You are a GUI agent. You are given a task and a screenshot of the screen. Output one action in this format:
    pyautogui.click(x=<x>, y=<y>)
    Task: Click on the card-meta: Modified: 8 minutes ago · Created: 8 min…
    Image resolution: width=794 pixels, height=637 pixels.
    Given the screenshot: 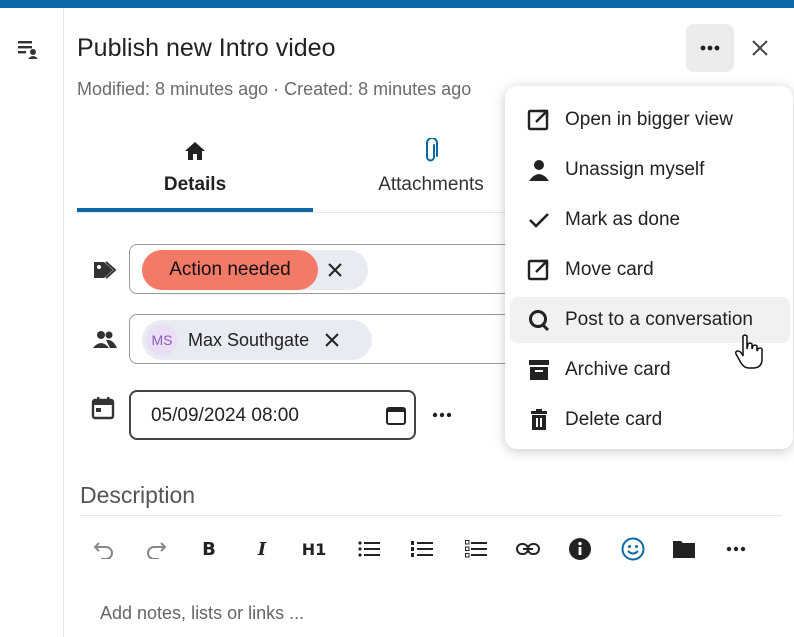 What is the action you would take?
    pyautogui.click(x=274, y=89)
    